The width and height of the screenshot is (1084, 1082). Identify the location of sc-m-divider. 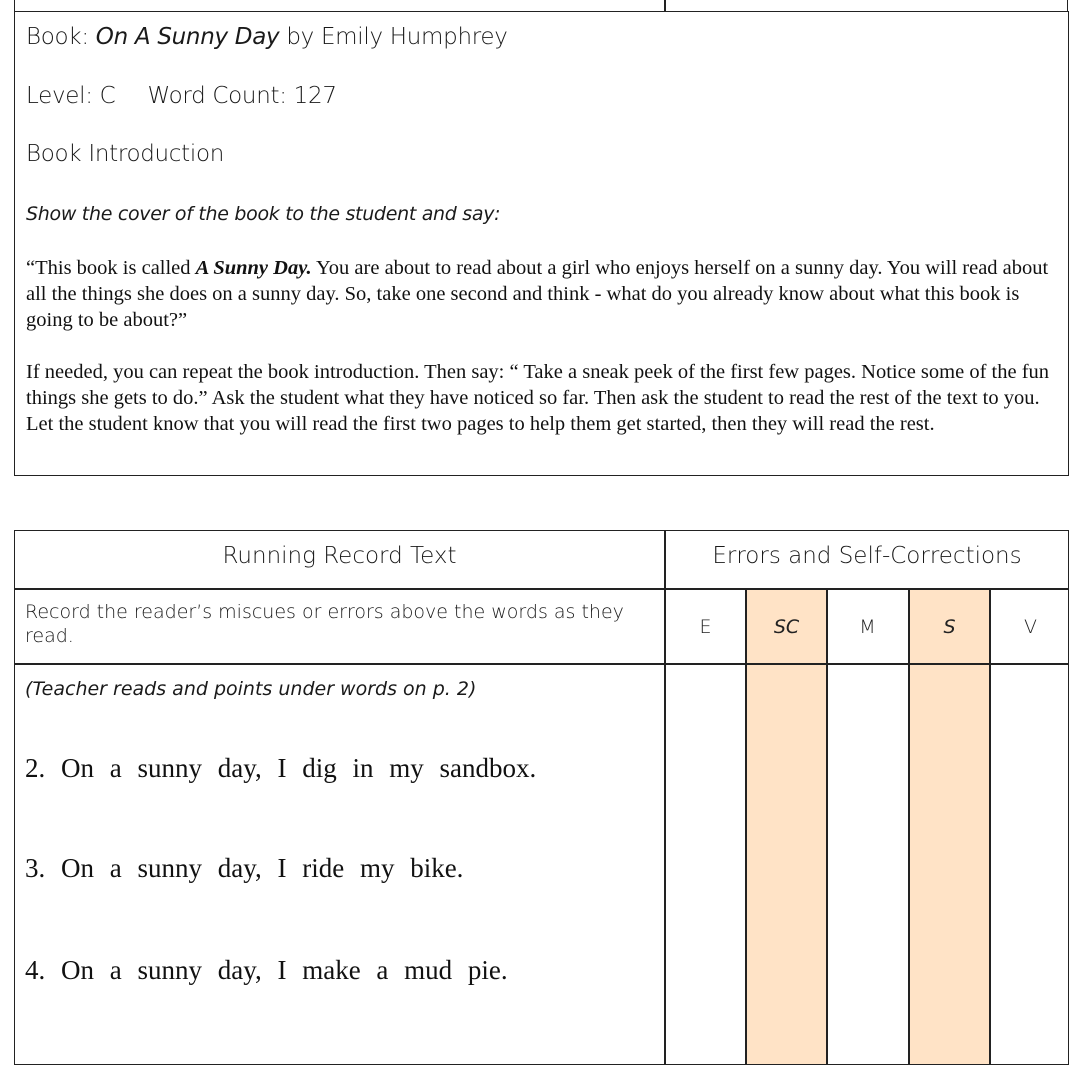
(827, 826).